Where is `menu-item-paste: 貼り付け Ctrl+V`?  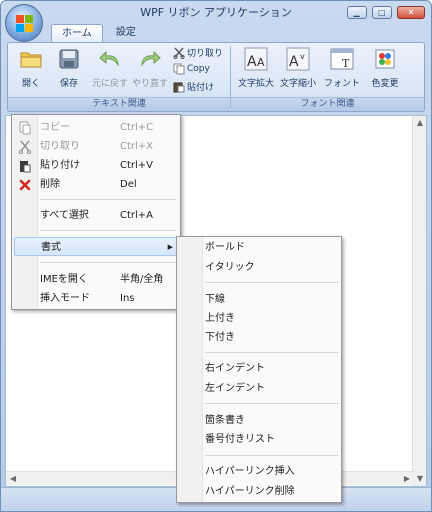
menu-item-paste: 貼り付け Ctrl+V is located at coordinates (96, 165).